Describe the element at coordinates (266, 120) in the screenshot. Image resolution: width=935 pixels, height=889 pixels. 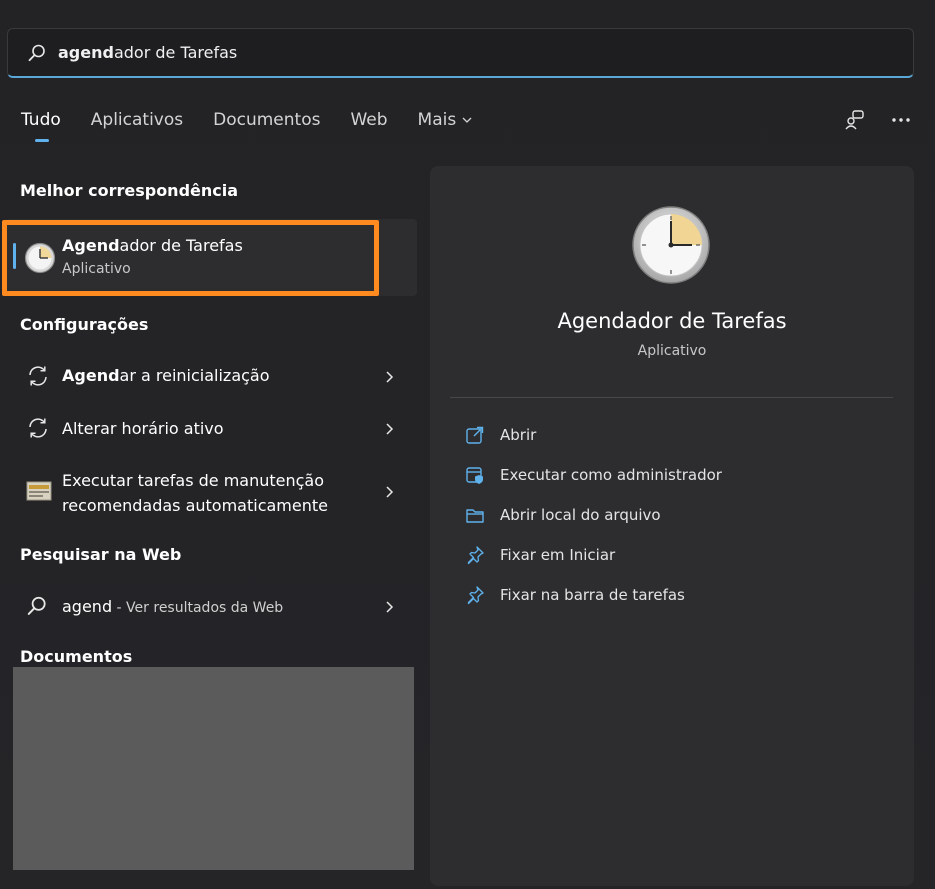
I see `tab-documentos: Documentos` at that location.